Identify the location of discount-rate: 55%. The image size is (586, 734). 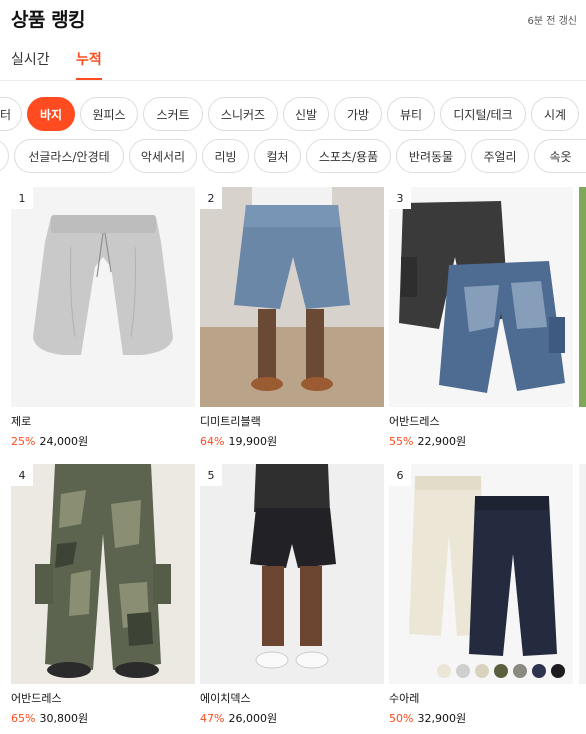
(401, 441).